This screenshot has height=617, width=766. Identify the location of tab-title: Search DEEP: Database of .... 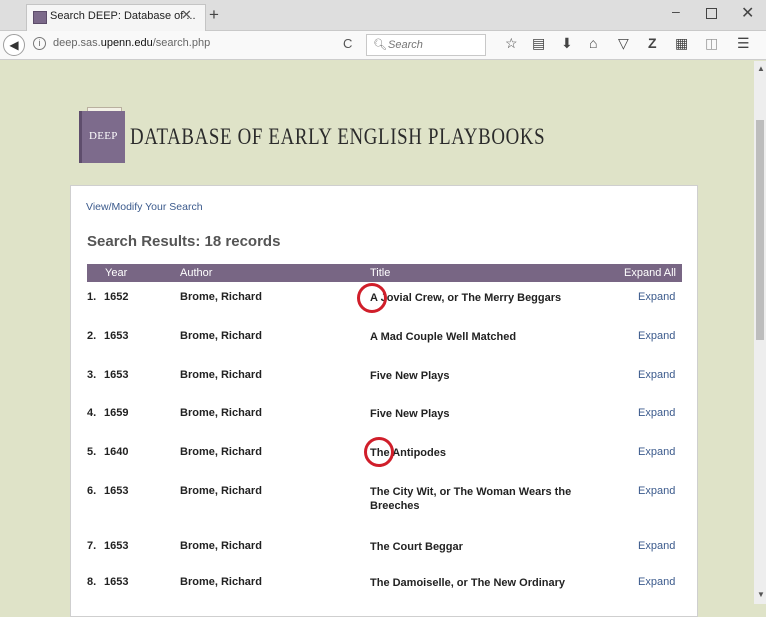
(123, 16).